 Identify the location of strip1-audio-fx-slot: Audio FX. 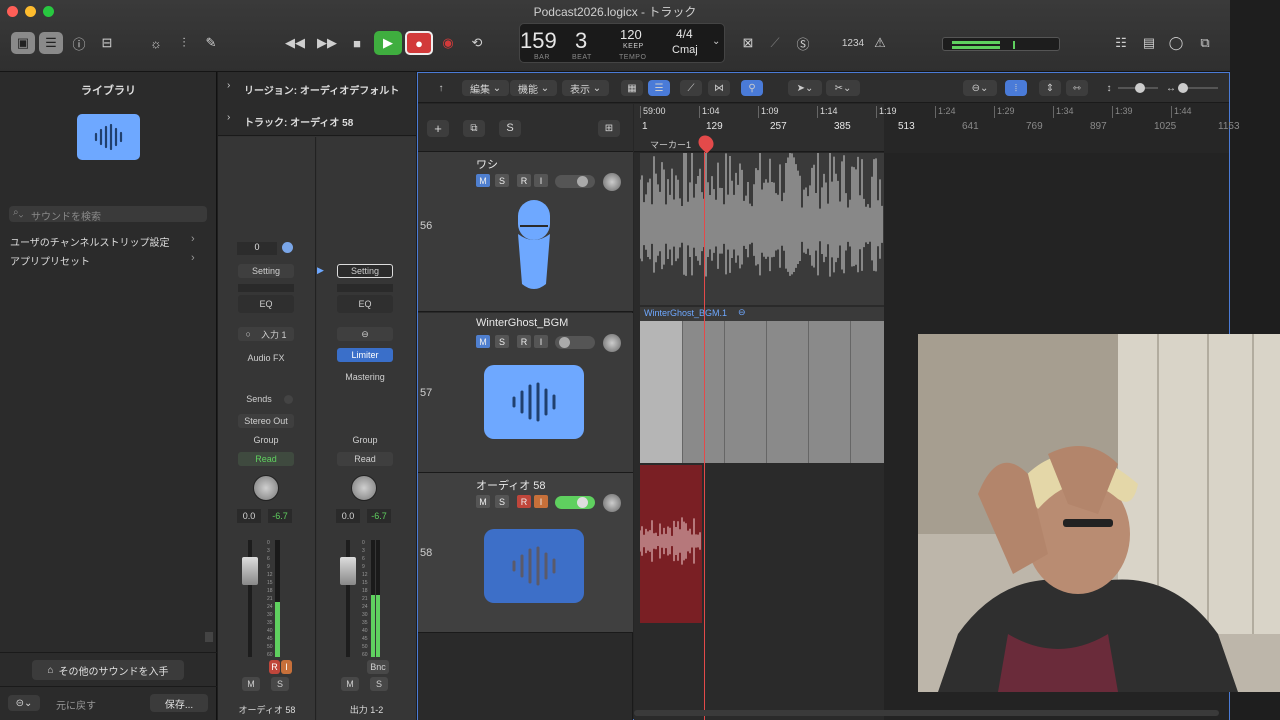
(266, 358).